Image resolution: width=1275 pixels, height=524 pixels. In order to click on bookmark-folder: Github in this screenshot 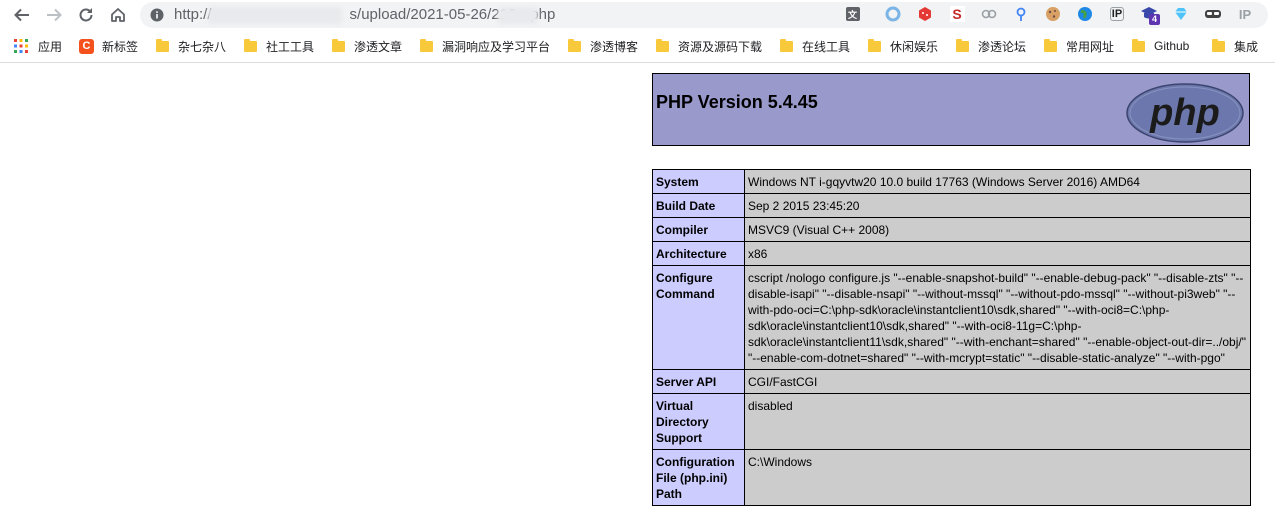, I will do `click(1160, 46)`.